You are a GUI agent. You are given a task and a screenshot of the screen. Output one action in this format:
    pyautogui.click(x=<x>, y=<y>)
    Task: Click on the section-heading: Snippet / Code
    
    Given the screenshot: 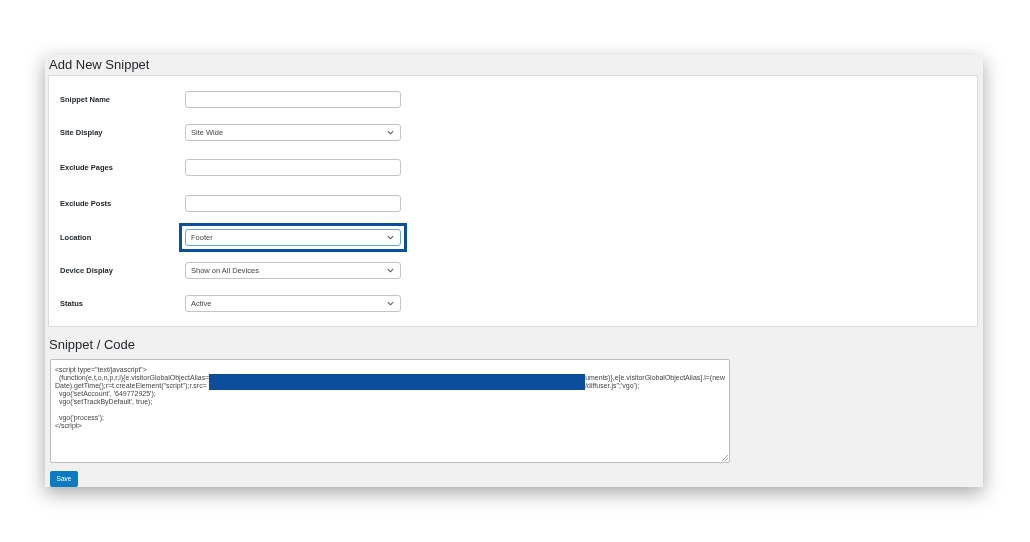 What is the action you would take?
    pyautogui.click(x=92, y=345)
    